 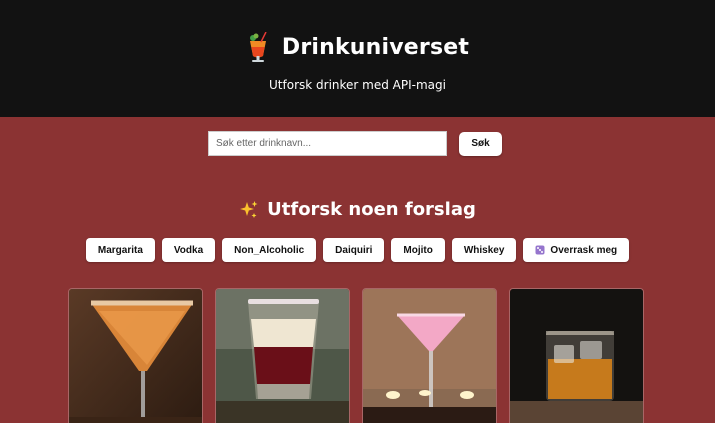 What do you see at coordinates (258, 47) in the screenshot?
I see `tropical-drink-icon` at bounding box center [258, 47].